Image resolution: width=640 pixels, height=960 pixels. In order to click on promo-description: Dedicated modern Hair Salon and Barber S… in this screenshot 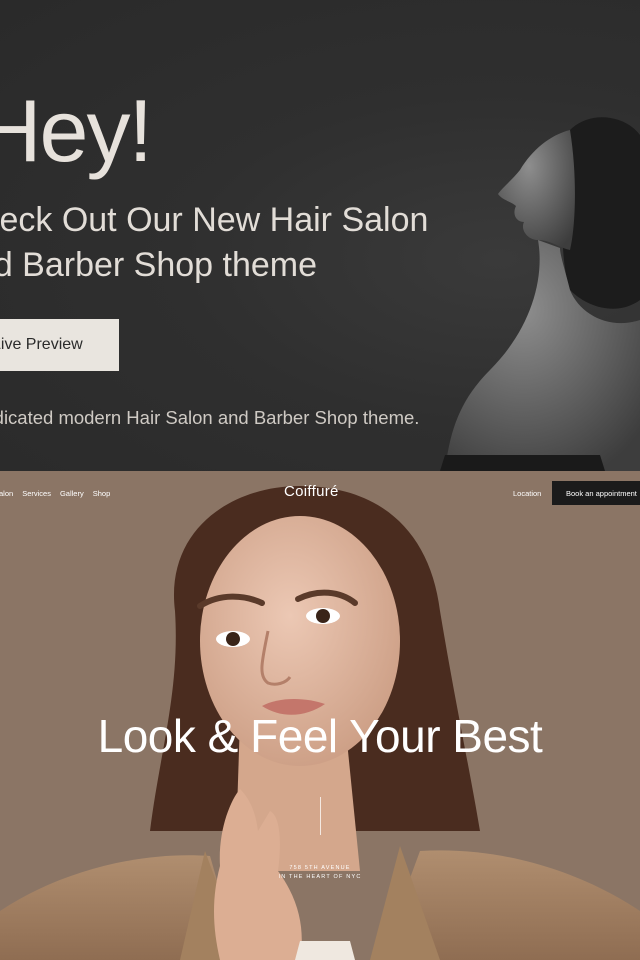, I will do `click(210, 417)`.